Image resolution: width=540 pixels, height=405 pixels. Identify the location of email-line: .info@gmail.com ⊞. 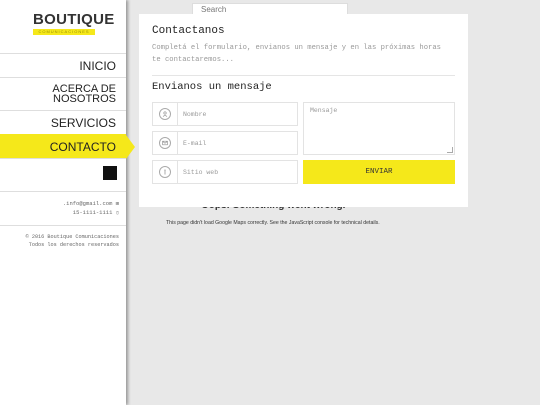
(61, 203).